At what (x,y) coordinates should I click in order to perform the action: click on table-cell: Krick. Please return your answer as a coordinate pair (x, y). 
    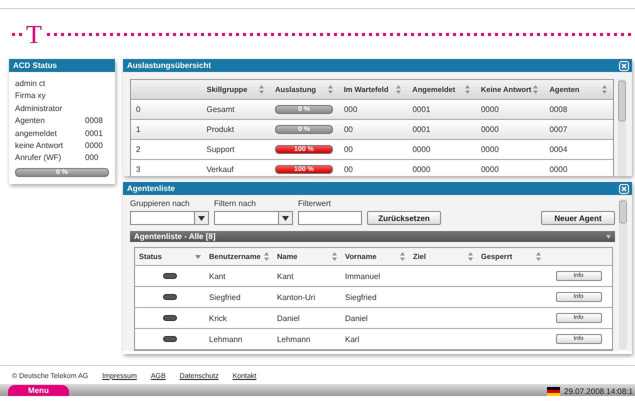
    Looking at the image, I should click on (218, 318).